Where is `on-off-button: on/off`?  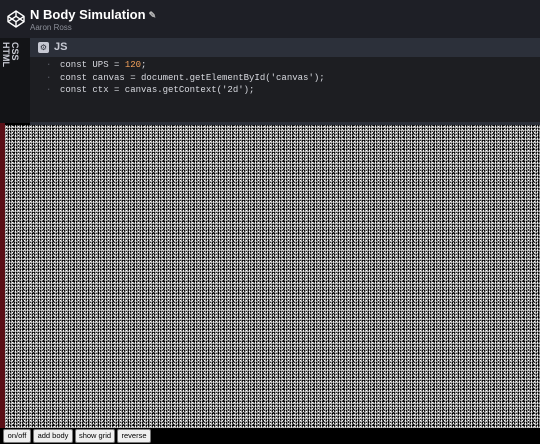
on-off-button: on/off is located at coordinates (17, 436).